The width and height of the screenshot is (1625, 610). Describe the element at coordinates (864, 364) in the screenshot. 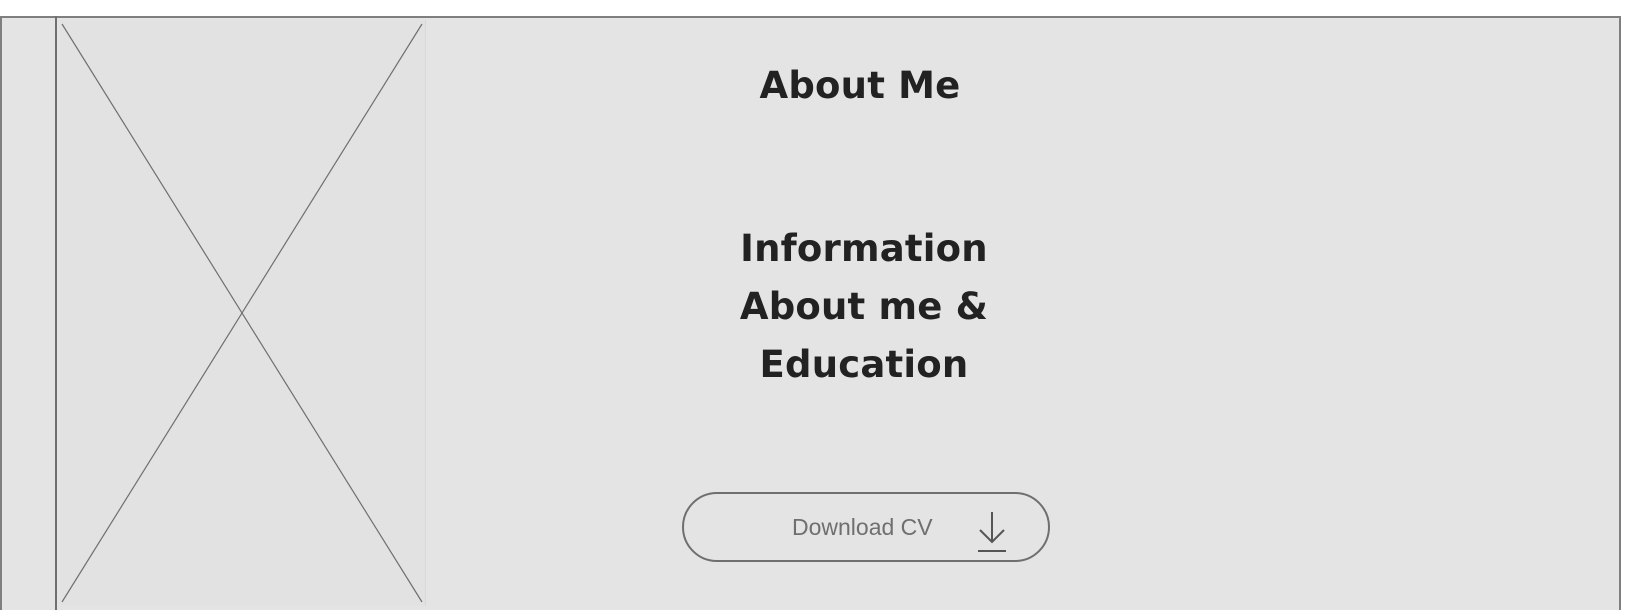

I see `info-line-3: Education` at that location.